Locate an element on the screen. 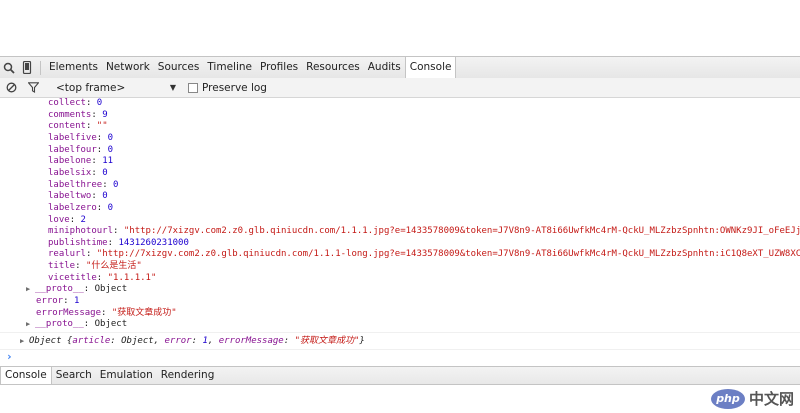 The image size is (800, 413). preserve-log-toggle: Preserve log is located at coordinates (227, 88).